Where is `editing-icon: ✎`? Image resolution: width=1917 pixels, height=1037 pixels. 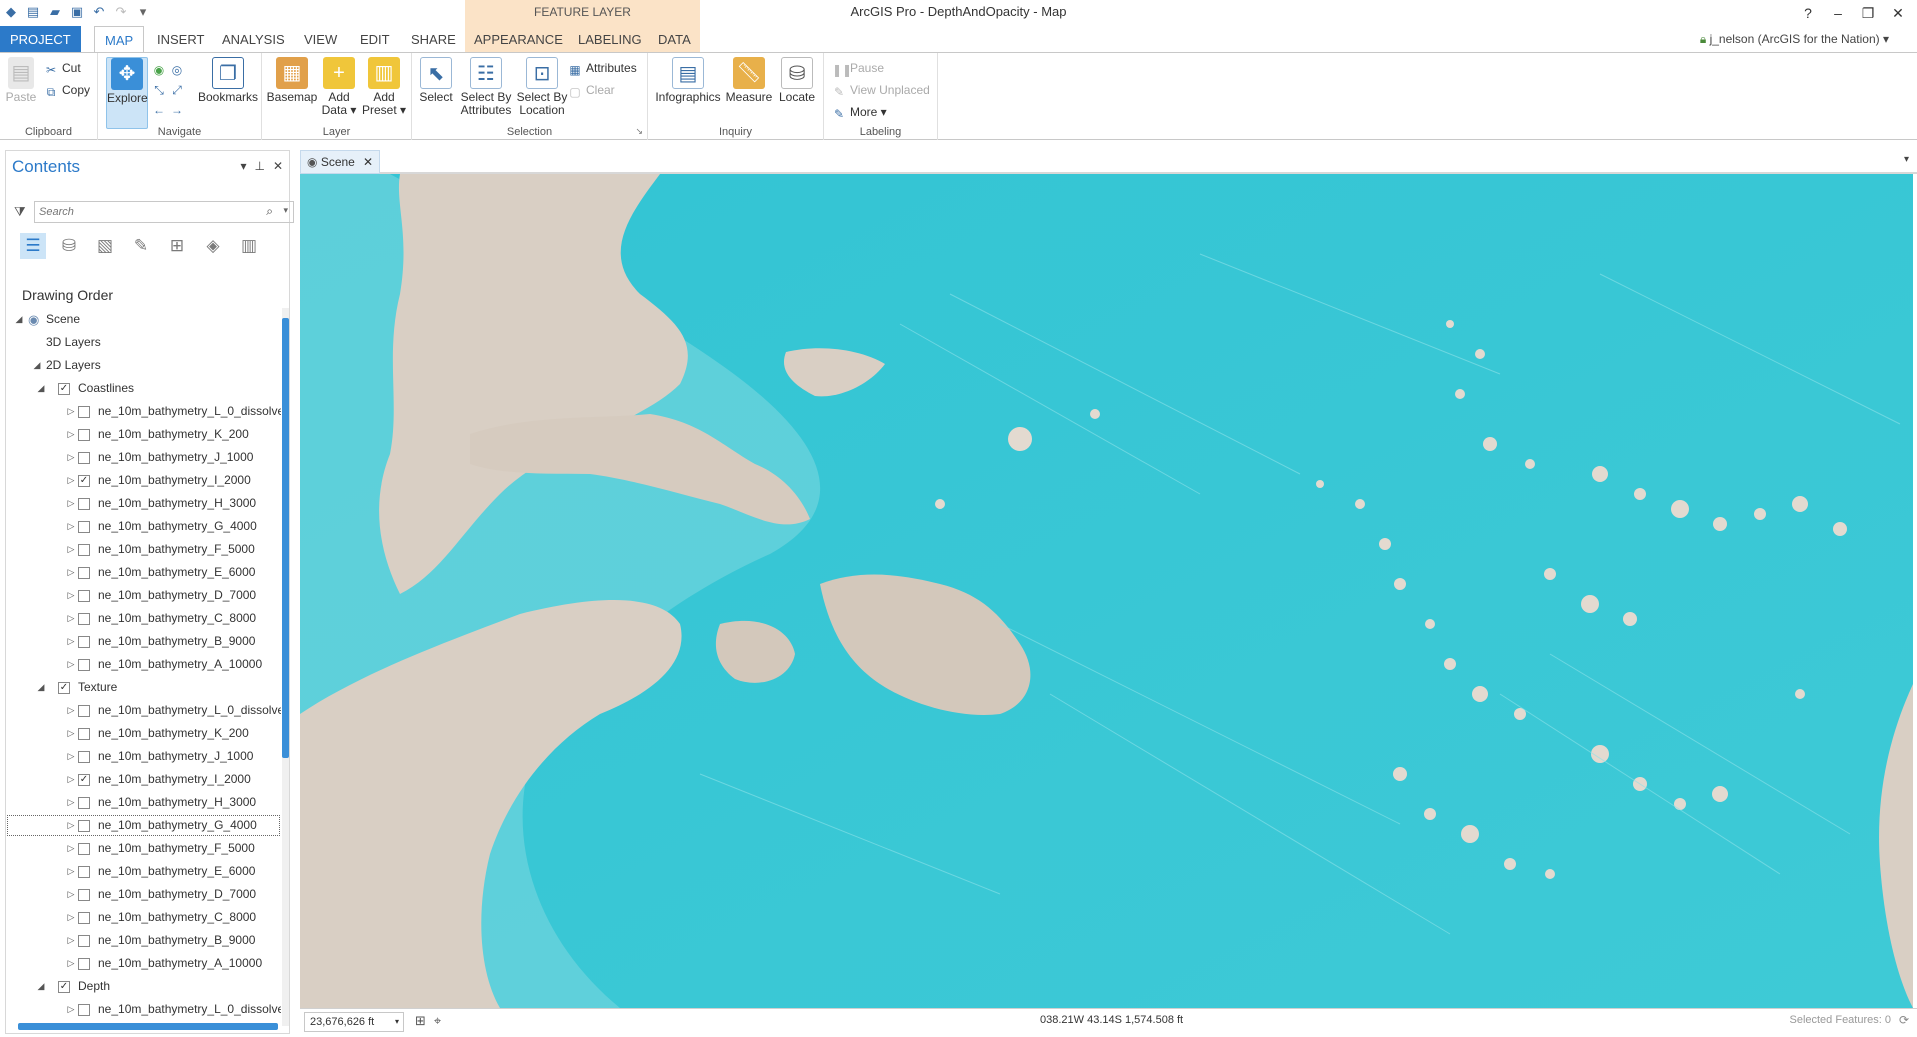 editing-icon: ✎ is located at coordinates (141, 246).